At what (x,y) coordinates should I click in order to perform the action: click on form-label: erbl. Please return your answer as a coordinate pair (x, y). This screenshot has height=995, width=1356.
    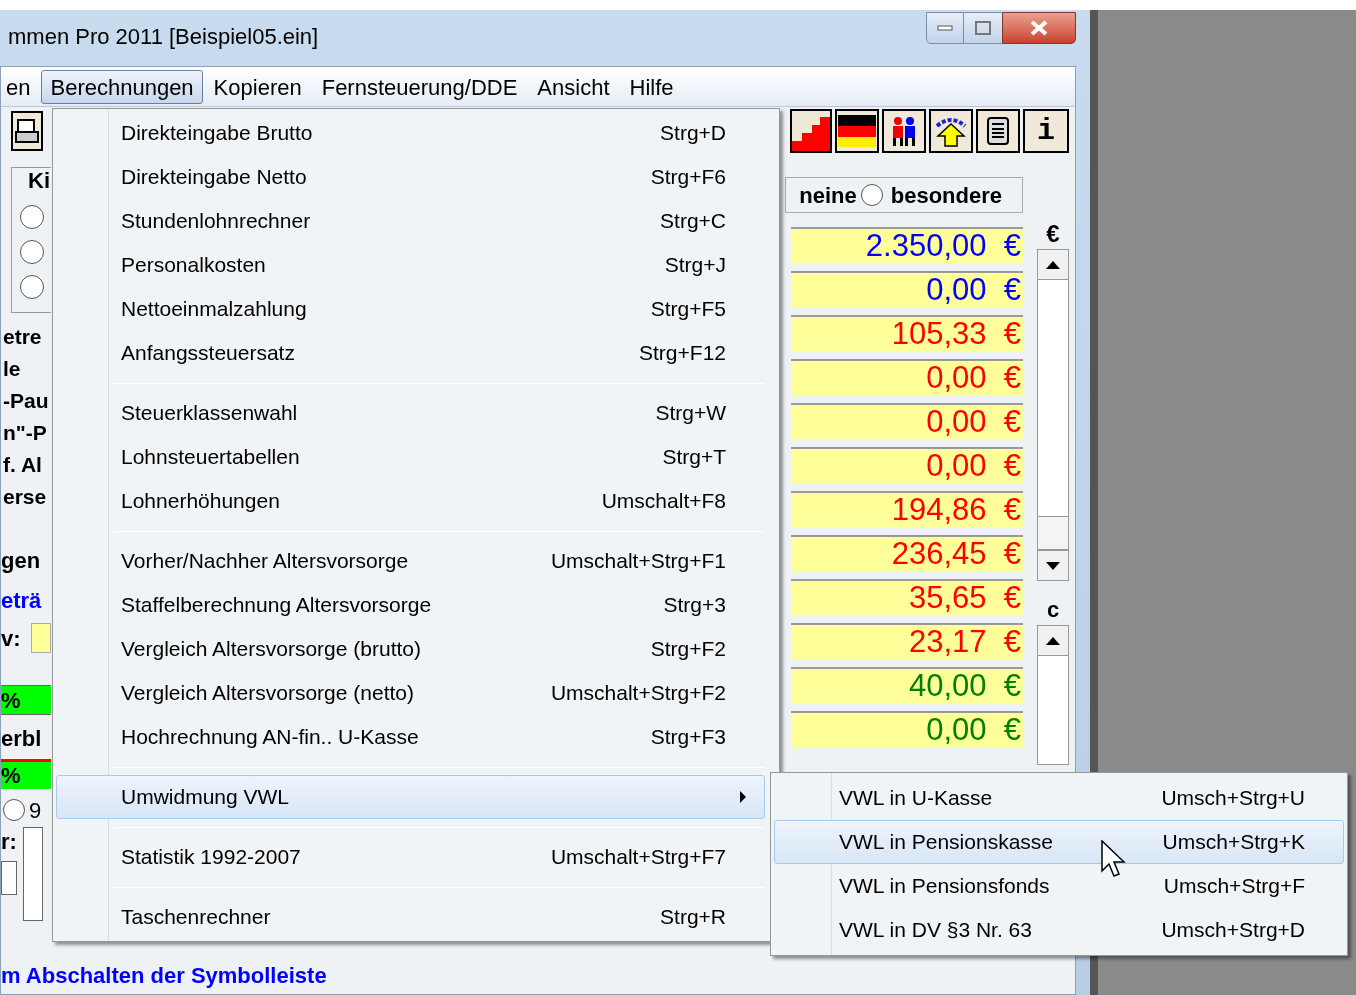
    Looking at the image, I should click on (22, 739).